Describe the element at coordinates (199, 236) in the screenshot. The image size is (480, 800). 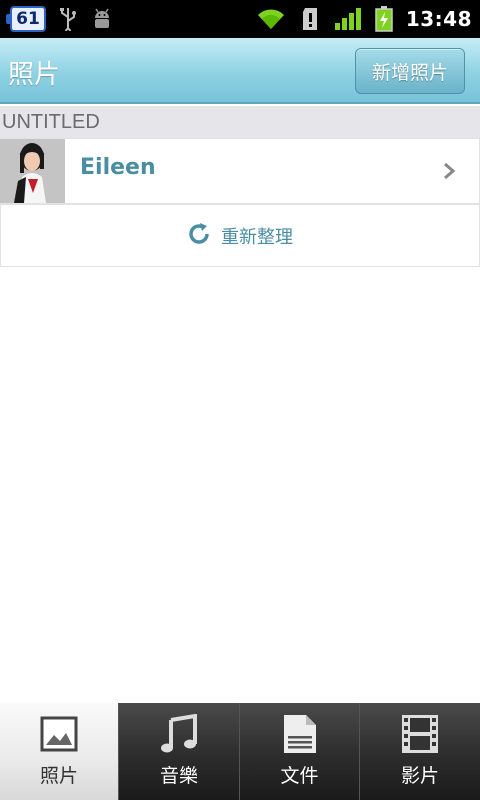
I see `refresh-icon` at that location.